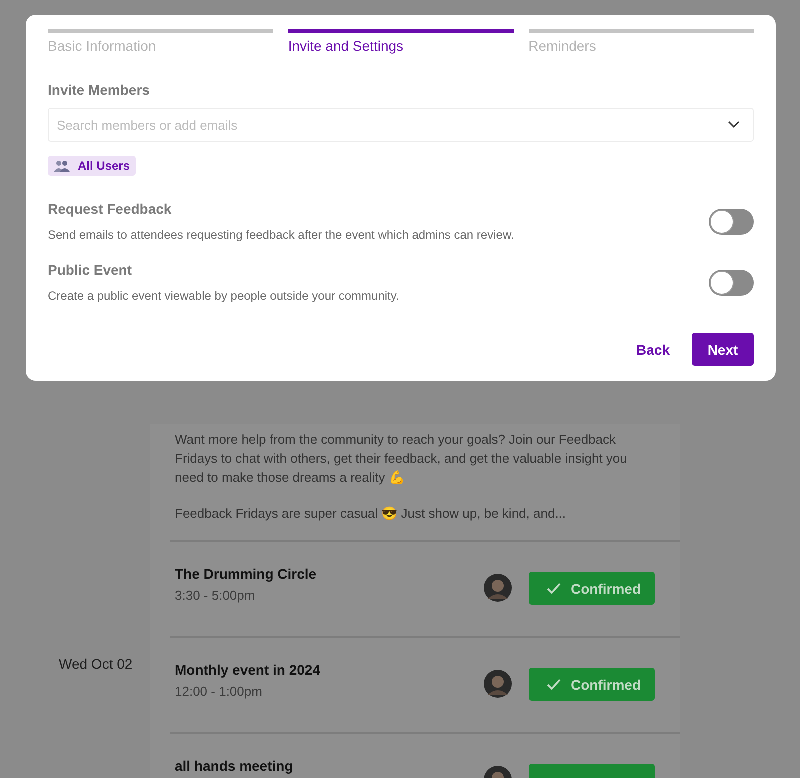  Describe the element at coordinates (248, 670) in the screenshot. I see `event-title: Monthly event in 2024` at that location.